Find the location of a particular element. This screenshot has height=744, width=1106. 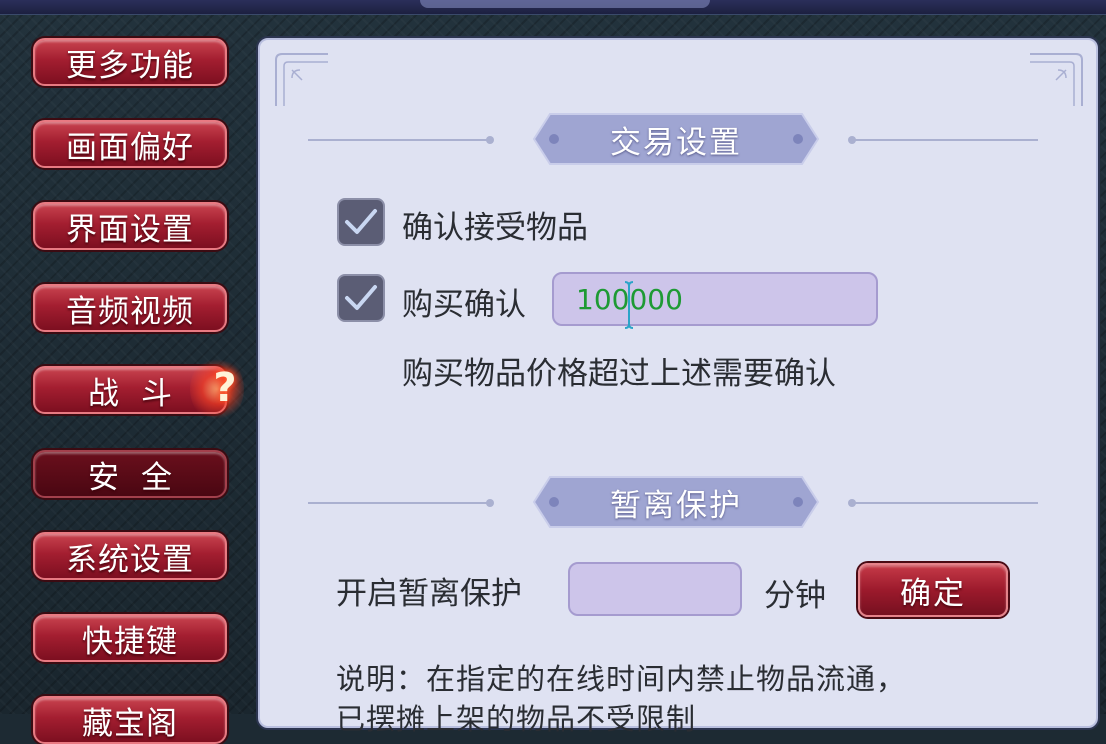

trade-settings-title: 交易设置 is located at coordinates (676, 142).